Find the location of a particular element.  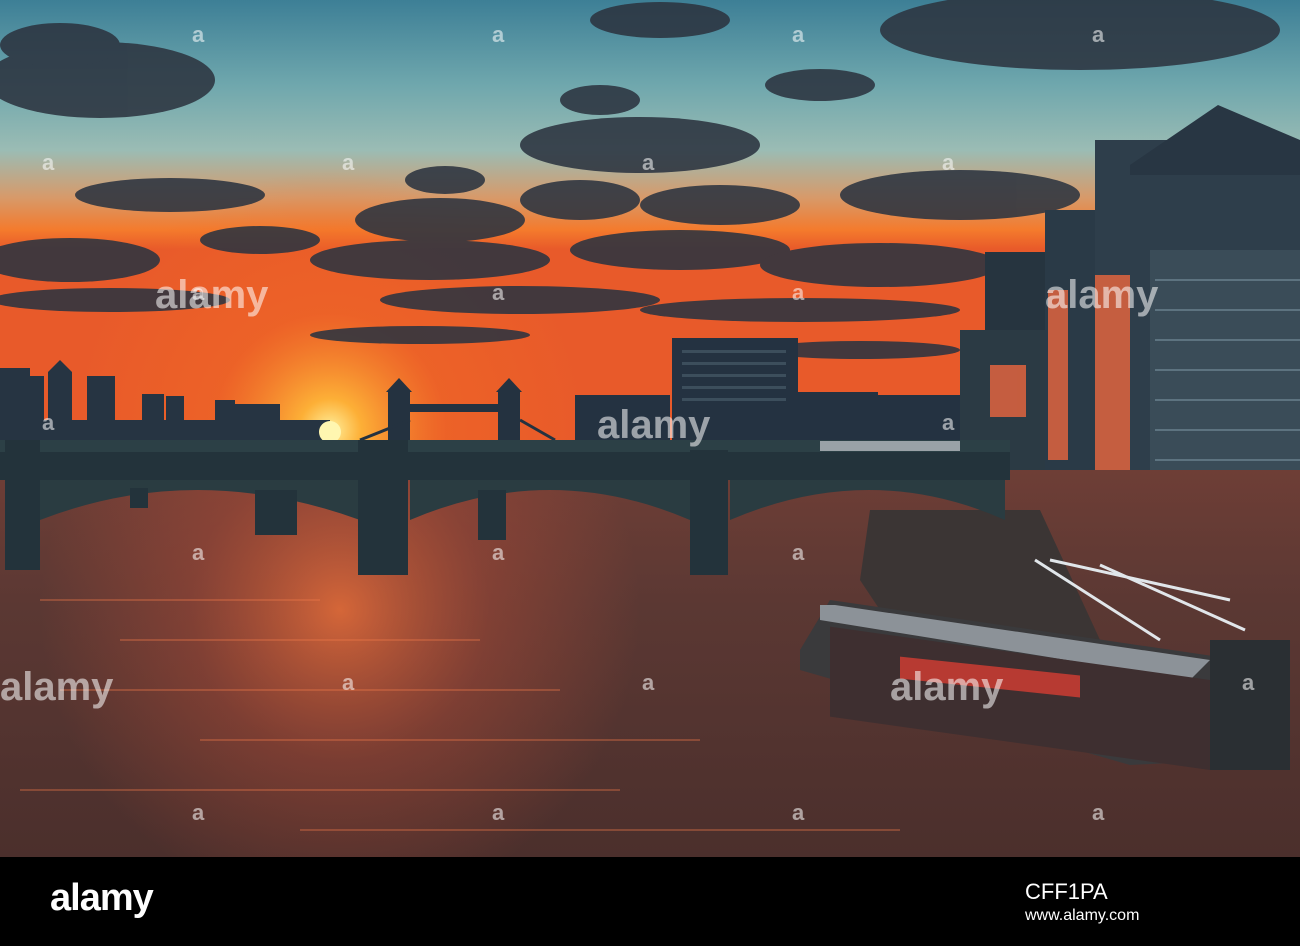

image-id: CFF1PA is located at coordinates (1066, 891).